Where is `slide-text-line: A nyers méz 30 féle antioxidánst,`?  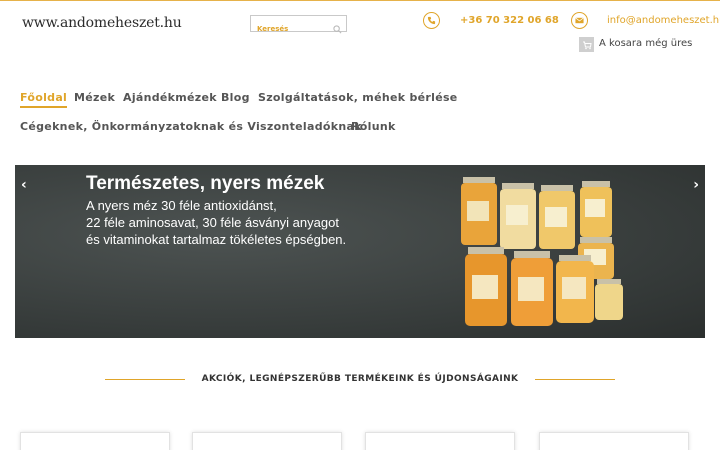
slide-text-line: A nyers méz 30 féle antioxidánst, is located at coordinates (181, 205).